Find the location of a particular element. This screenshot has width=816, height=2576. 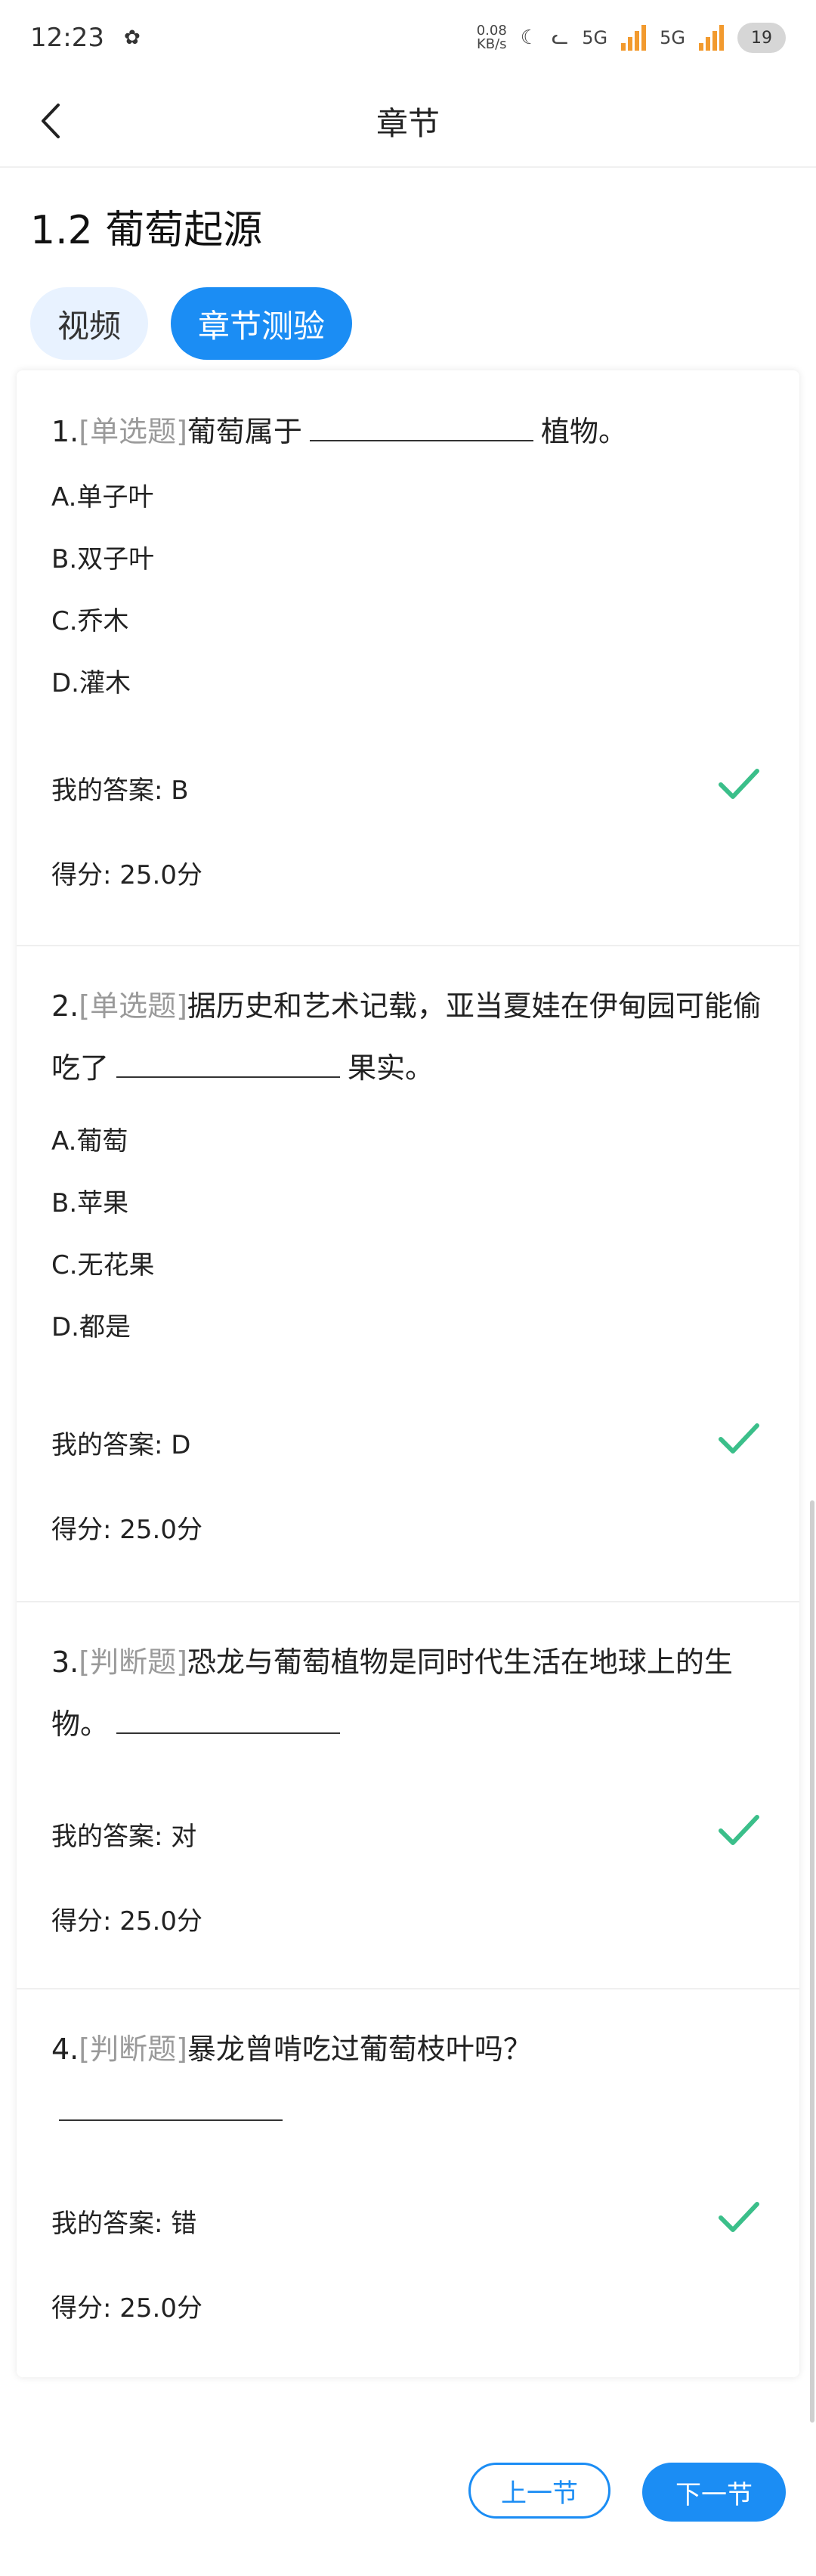

network-label-1: 5G is located at coordinates (595, 37).